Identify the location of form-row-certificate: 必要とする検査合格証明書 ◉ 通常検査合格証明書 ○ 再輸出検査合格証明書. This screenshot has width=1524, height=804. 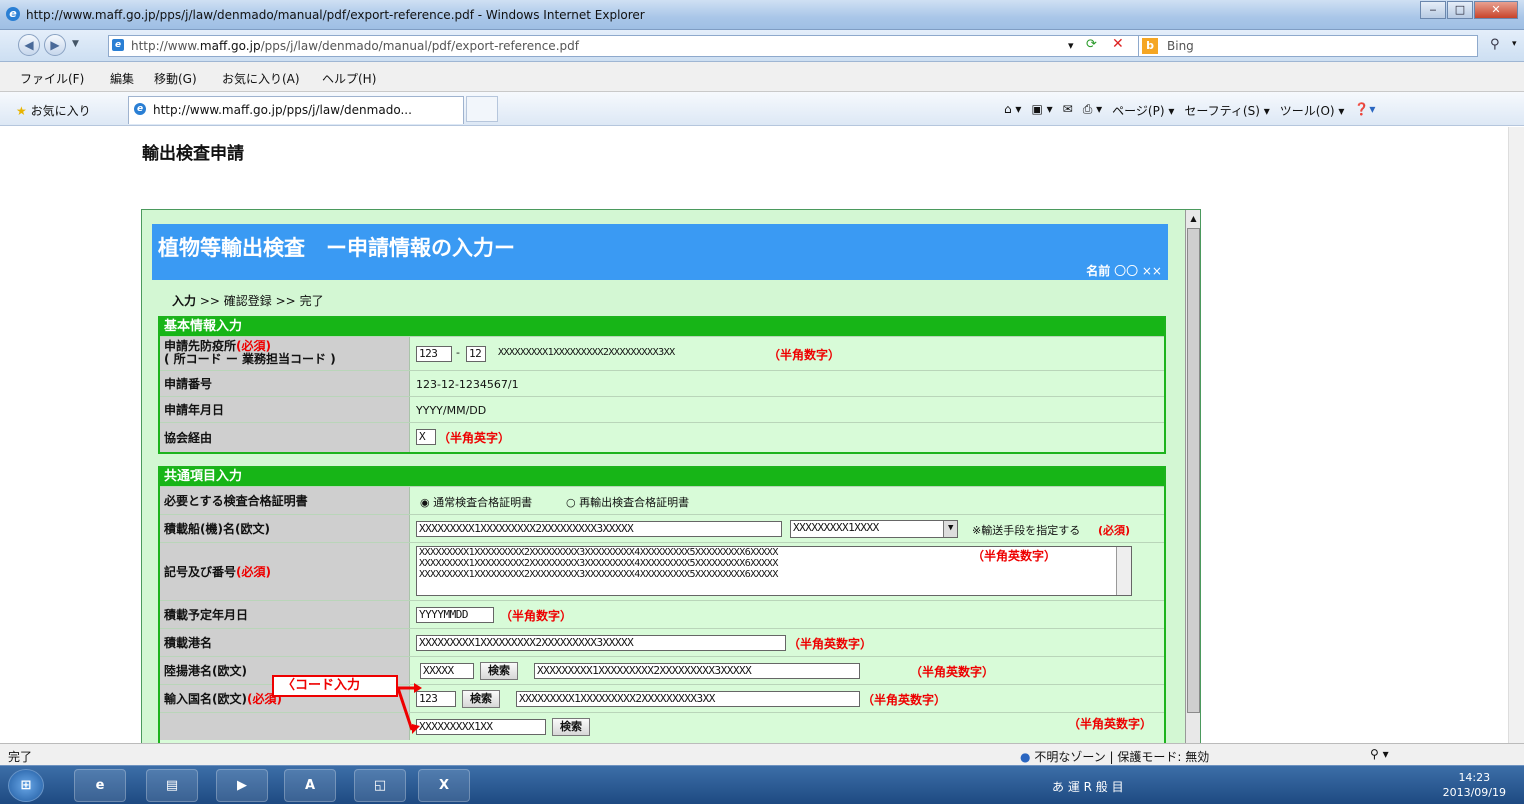
(662, 500).